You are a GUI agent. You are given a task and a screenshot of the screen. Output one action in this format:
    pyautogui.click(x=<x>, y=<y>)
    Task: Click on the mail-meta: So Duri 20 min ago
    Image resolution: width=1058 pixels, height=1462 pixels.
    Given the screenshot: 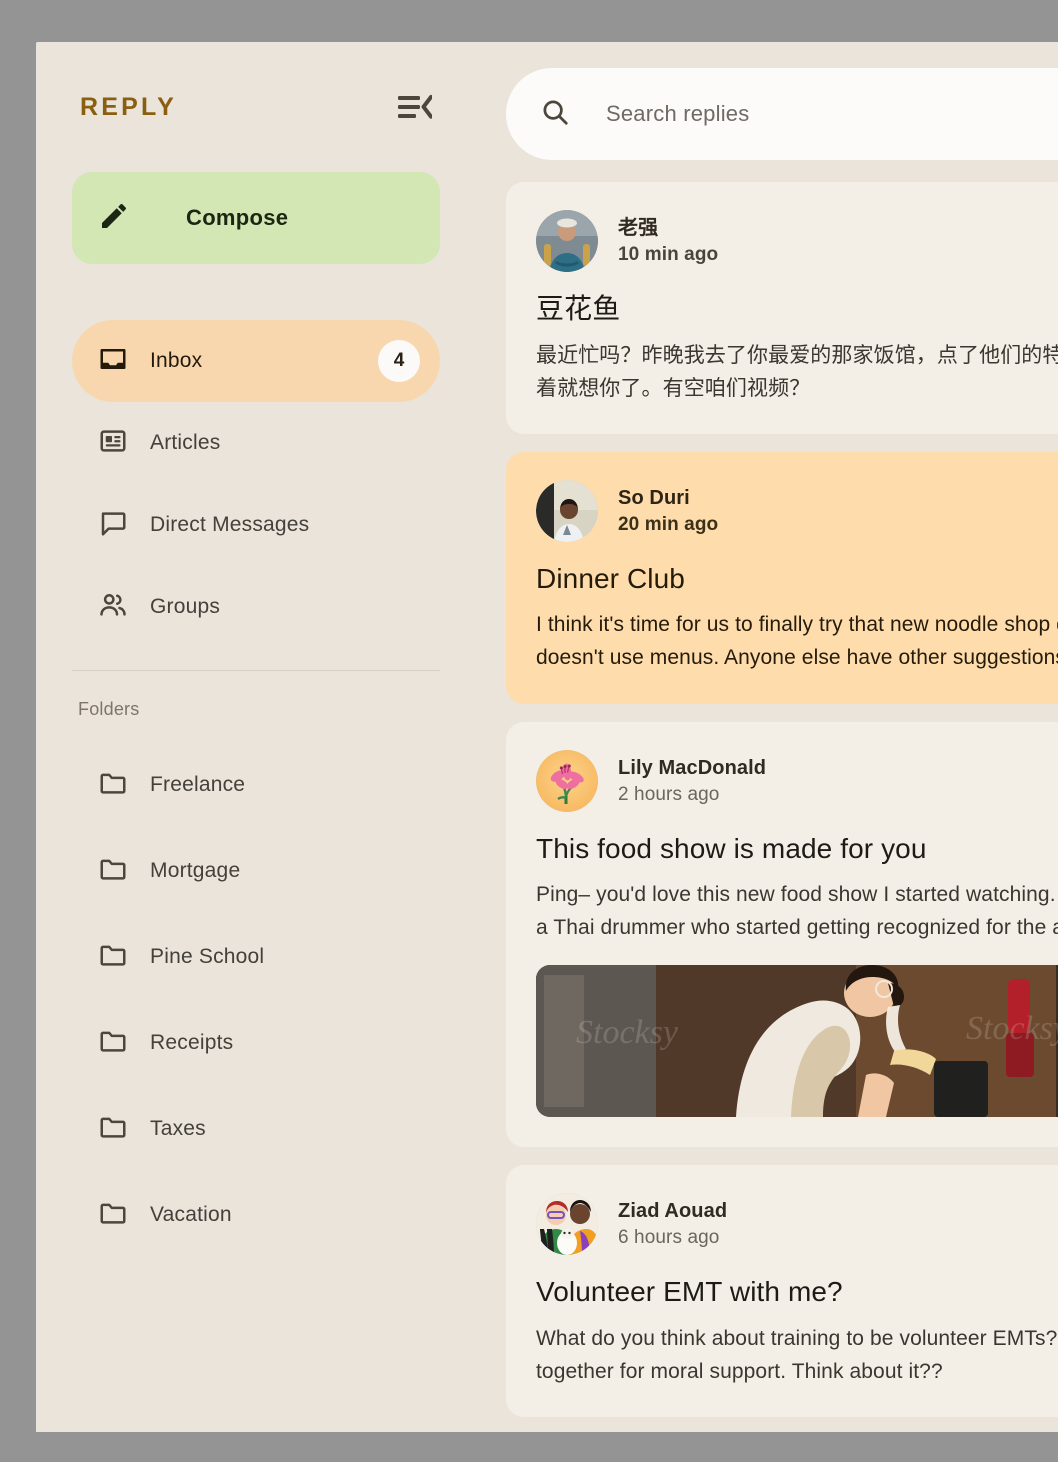 What is the action you would take?
    pyautogui.click(x=668, y=511)
    